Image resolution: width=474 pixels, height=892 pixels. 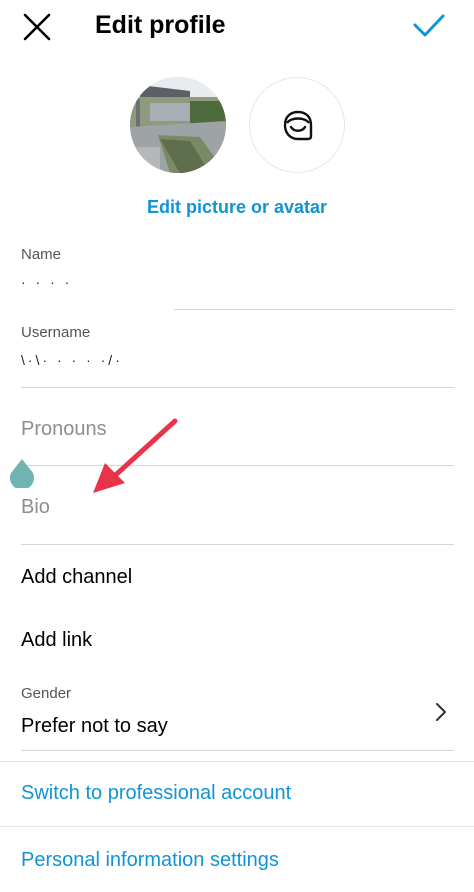 I want to click on annotation-arrow-icon, so click(x=135, y=455).